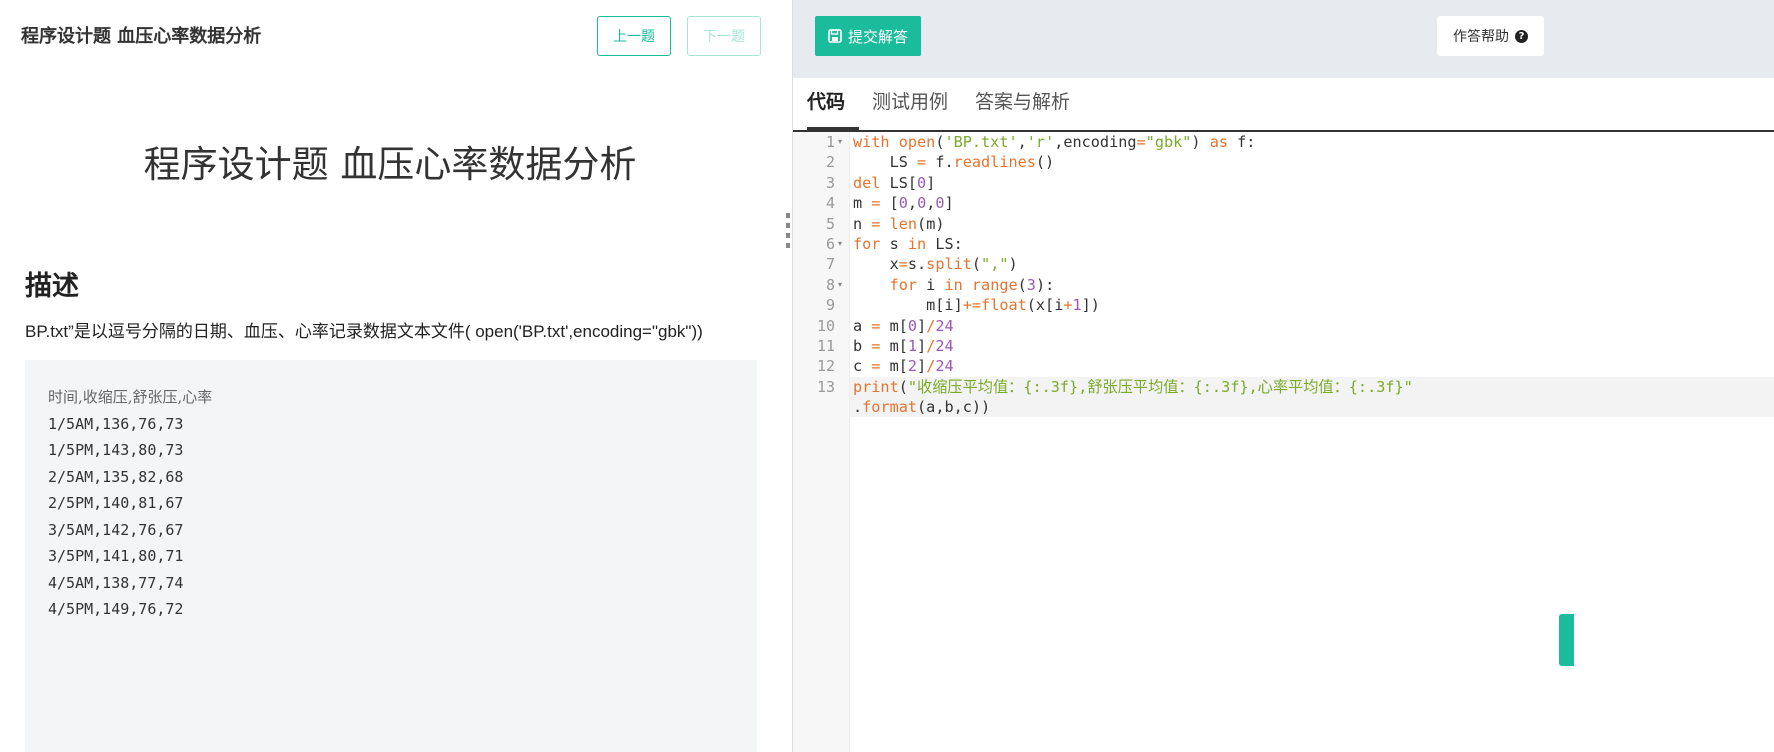  I want to click on problem-title: 程序设计题 血压心率数据分析, so click(390, 164).